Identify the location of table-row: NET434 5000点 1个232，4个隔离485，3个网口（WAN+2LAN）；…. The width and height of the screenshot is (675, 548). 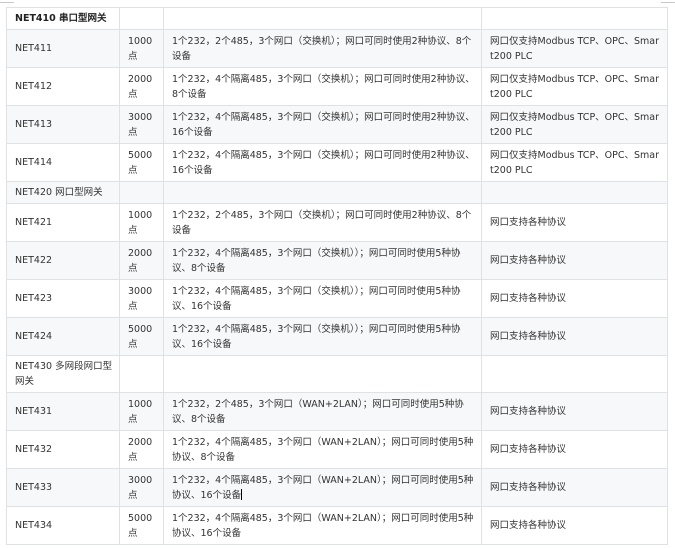
(337, 525).